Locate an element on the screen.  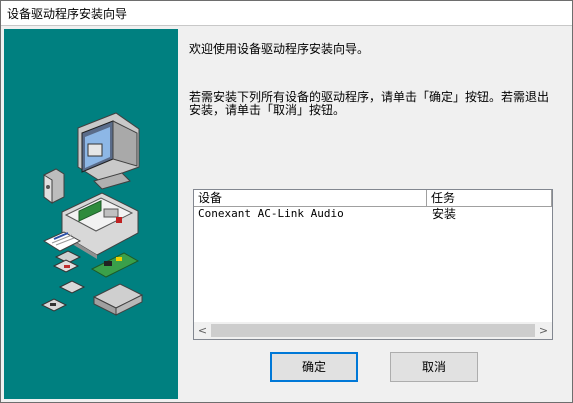
scroll-thumb is located at coordinates (373, 330).